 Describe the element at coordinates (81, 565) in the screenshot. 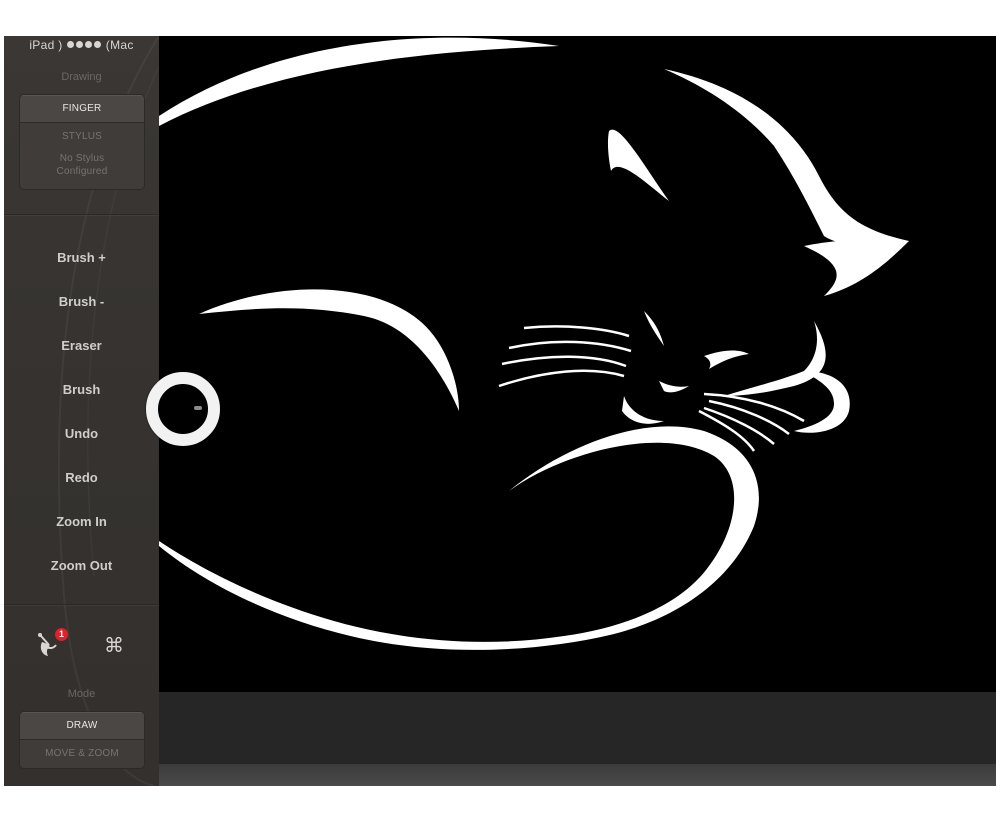

I see `zoom-out-button: Zoom Out` at that location.